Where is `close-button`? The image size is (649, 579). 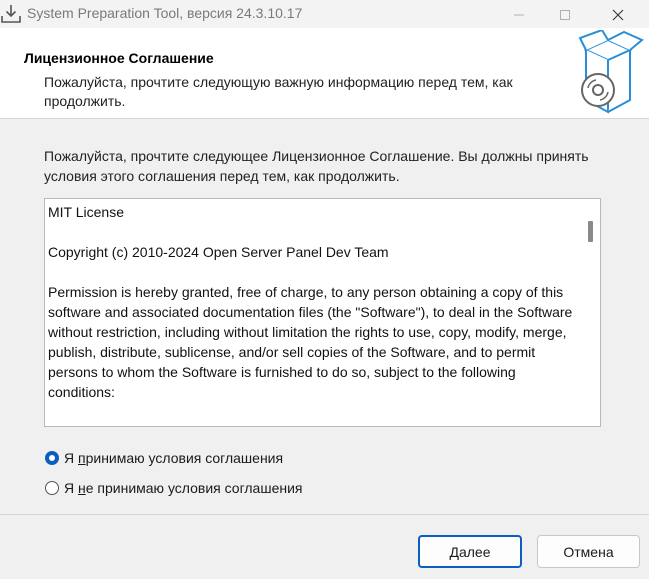 close-button is located at coordinates (618, 14).